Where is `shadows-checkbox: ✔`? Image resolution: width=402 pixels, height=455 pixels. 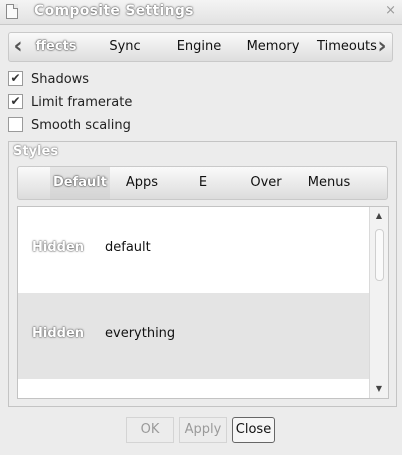
shadows-checkbox: ✔ is located at coordinates (15, 78).